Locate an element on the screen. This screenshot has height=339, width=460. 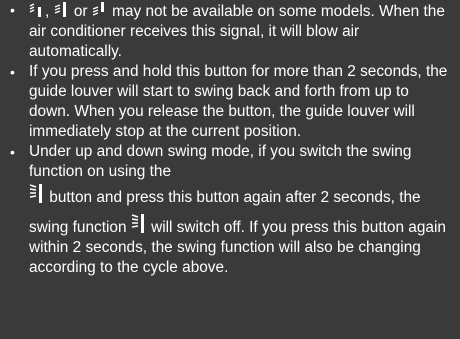
separator-or: or is located at coordinates (80, 11).